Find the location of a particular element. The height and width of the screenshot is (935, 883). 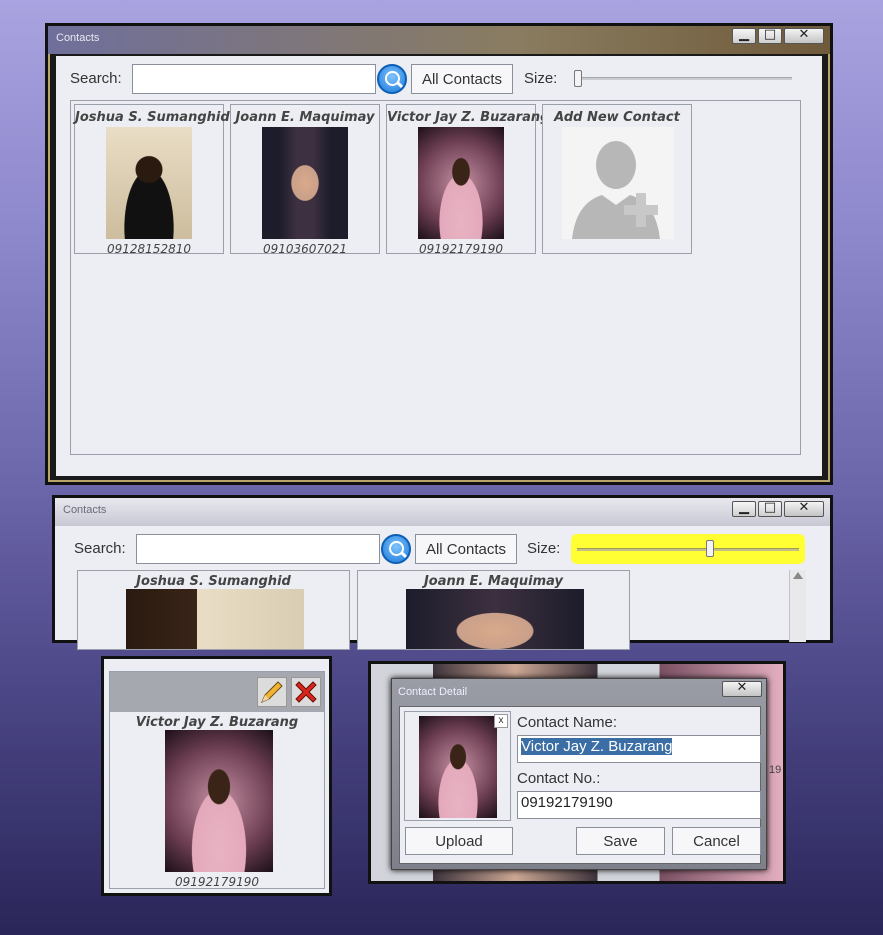

contact-card: Victor Jay Z. Buzarang 09192179190 is located at coordinates (468, 180).